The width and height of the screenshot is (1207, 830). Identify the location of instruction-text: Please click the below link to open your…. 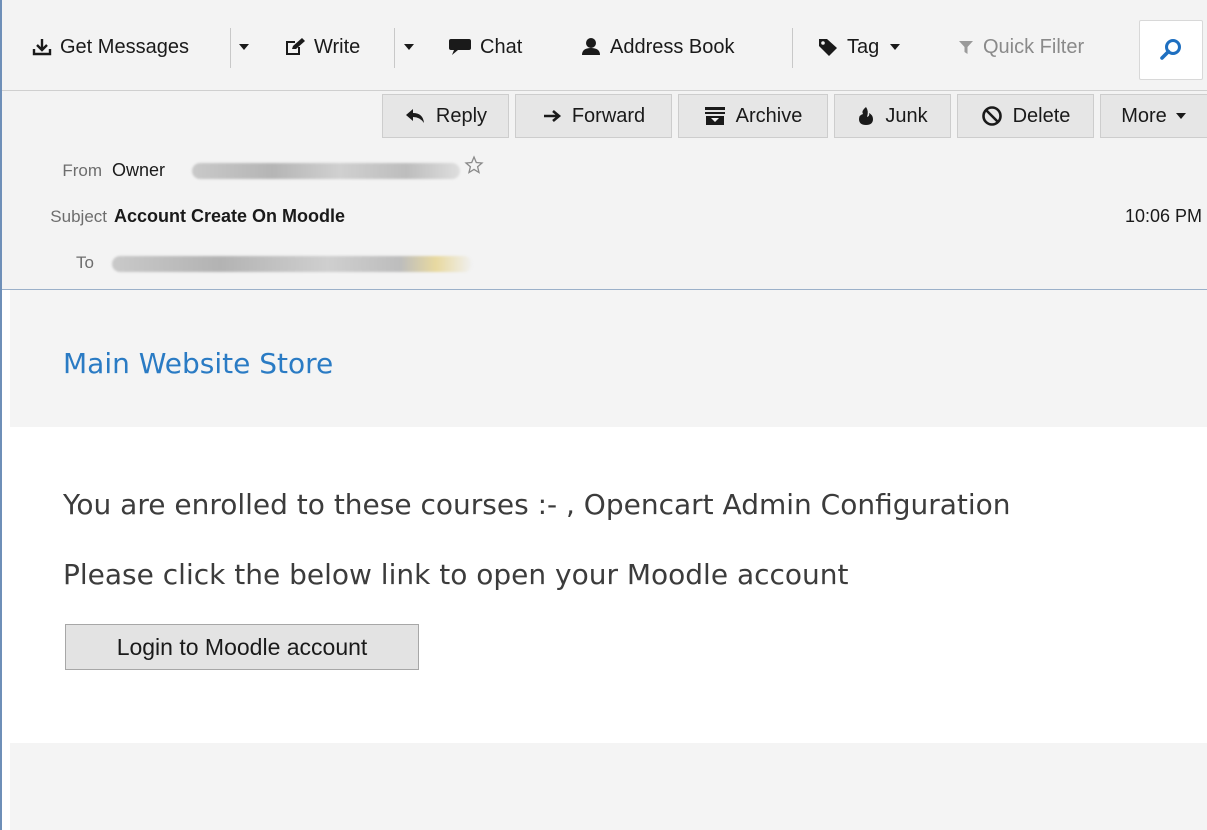
(456, 574).